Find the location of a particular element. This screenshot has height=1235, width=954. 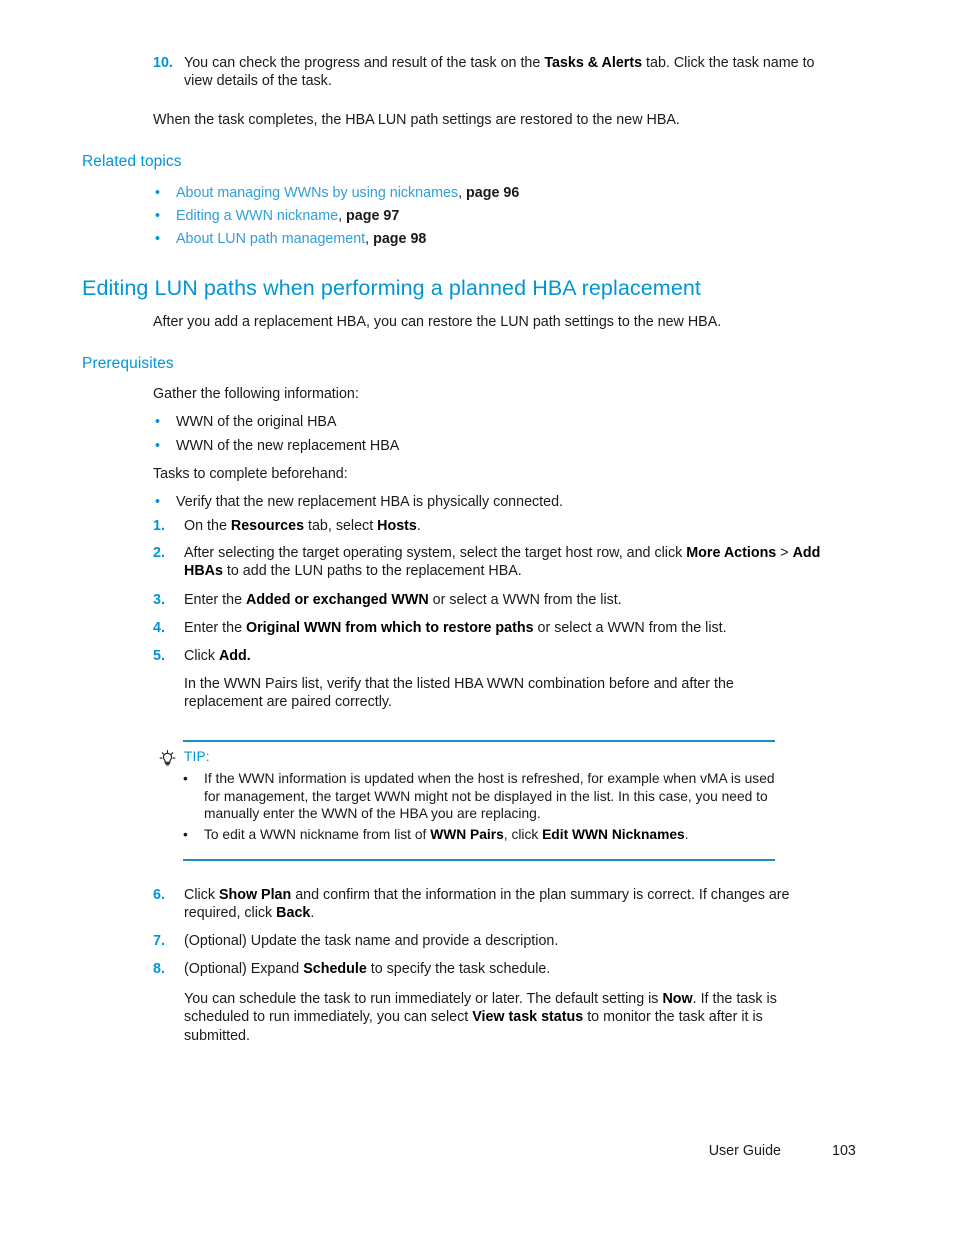

related-topic-line-3: About LUN path management, page 98 is located at coordinates (502, 239).